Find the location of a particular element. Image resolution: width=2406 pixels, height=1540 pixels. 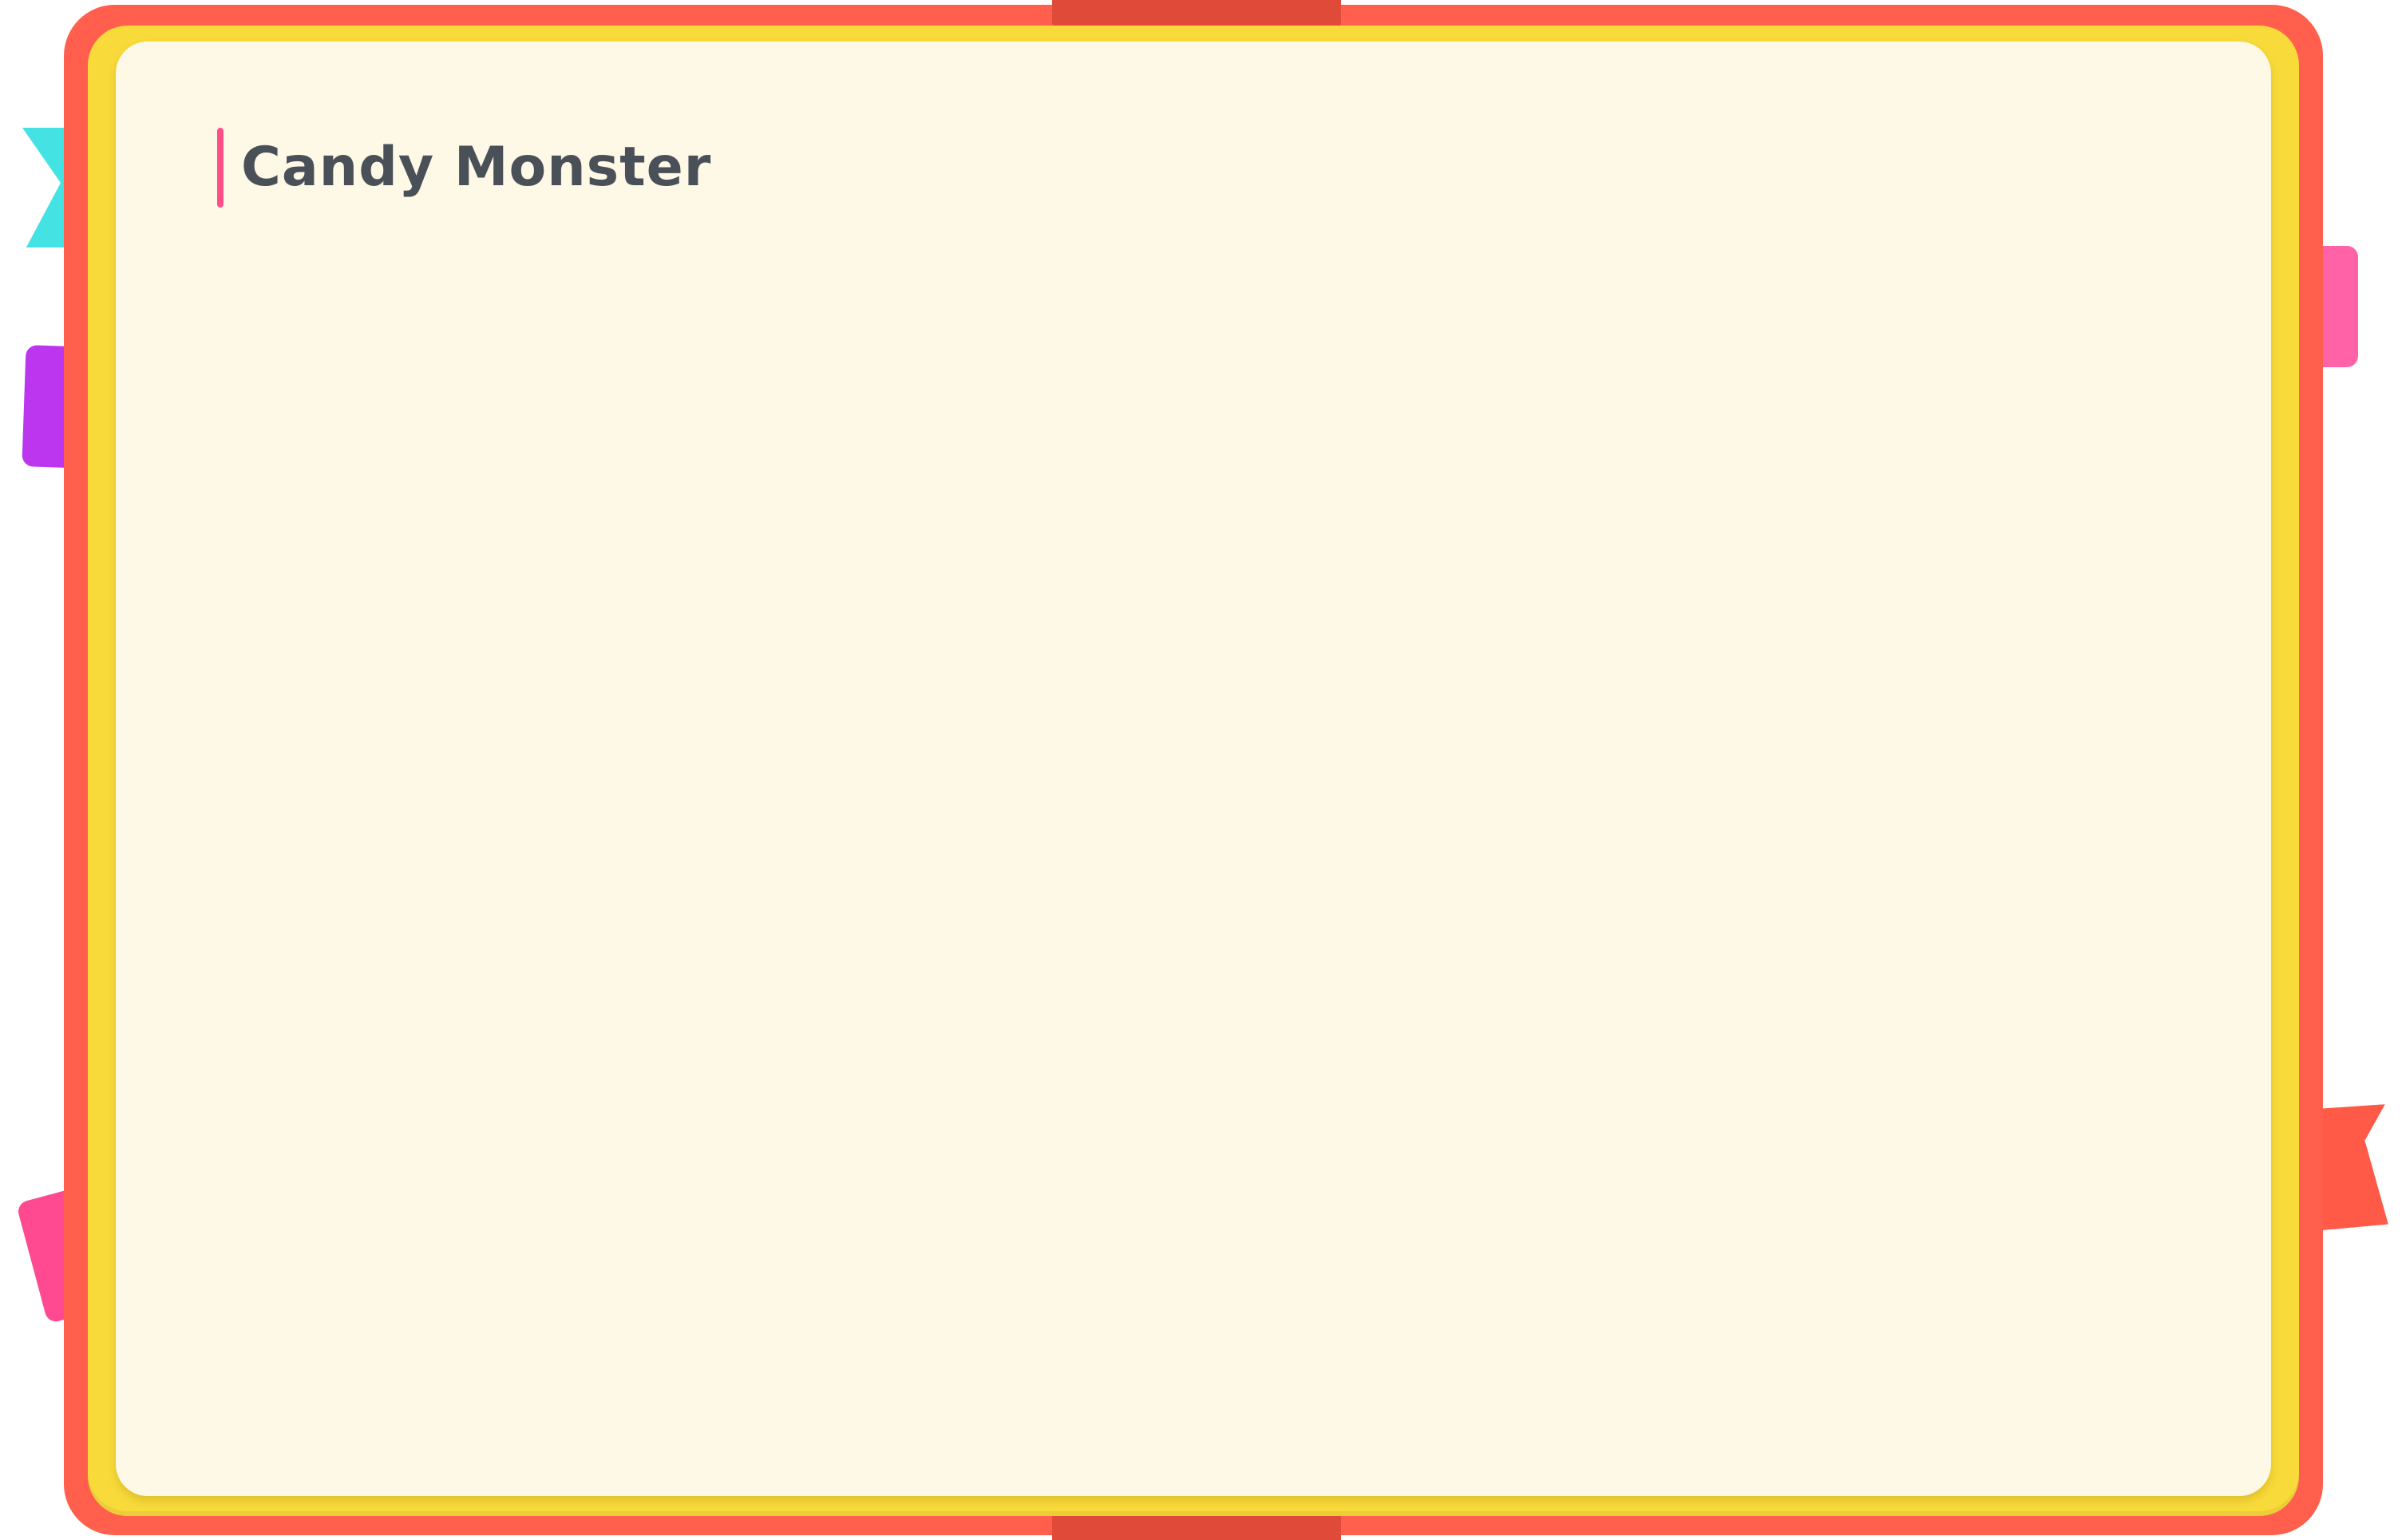

page-header: Candy Monster is located at coordinates (464, 167).